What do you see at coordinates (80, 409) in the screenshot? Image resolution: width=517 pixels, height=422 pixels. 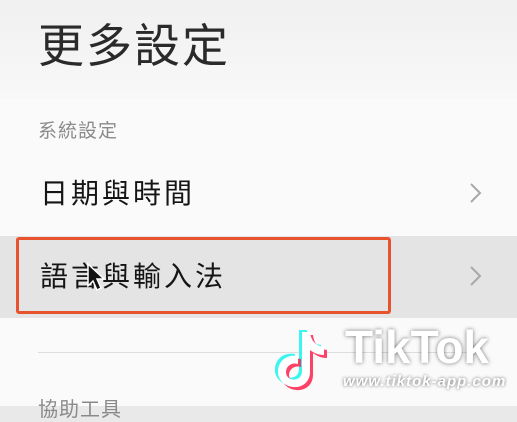 I see `section-header-accessibility: 協助工具` at bounding box center [80, 409].